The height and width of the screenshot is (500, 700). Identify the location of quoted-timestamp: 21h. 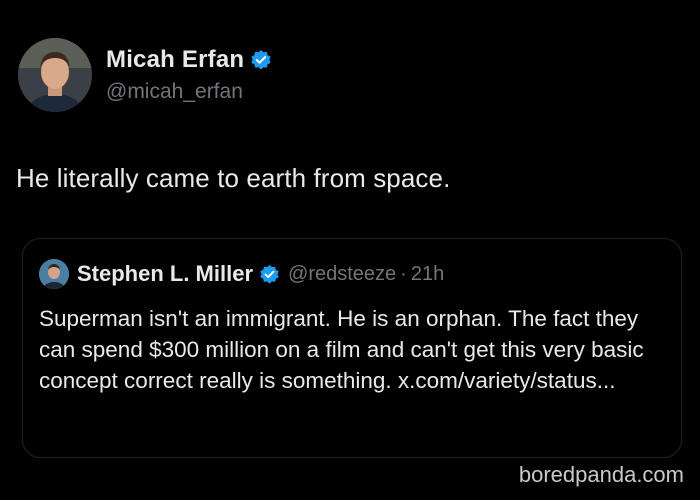
(427, 274).